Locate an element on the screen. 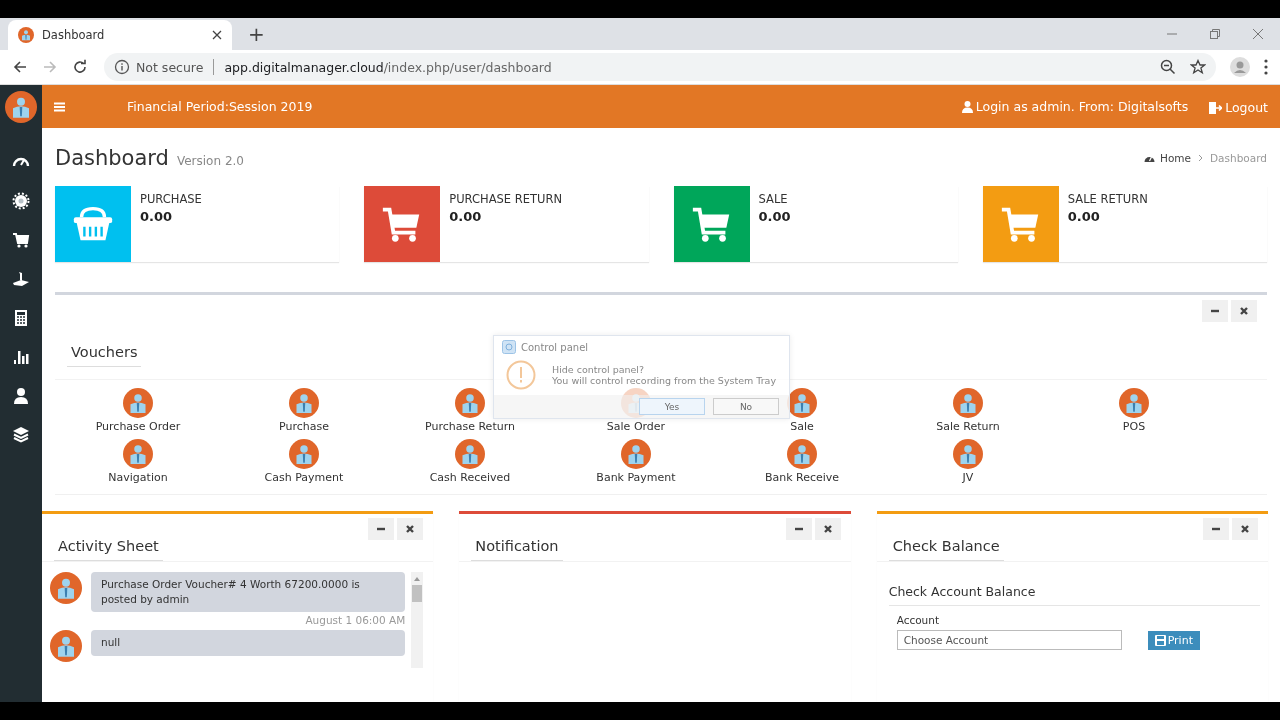 The image size is (1280, 720). print-button: Print is located at coordinates (1173, 640).